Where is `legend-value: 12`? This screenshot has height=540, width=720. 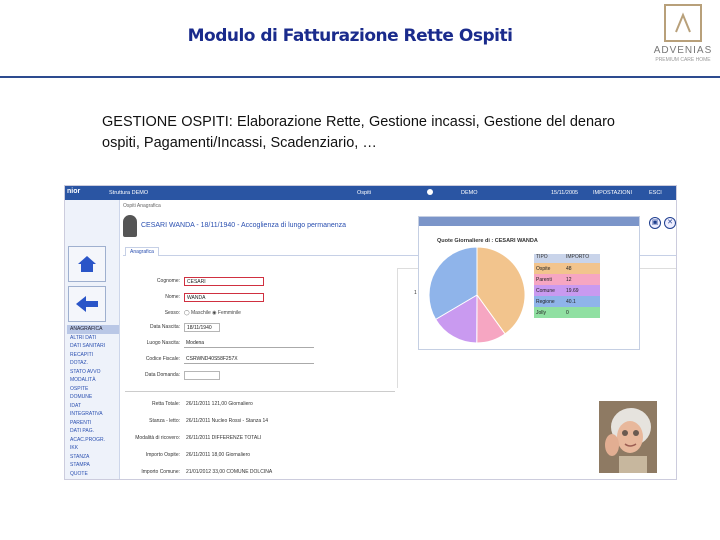
legend-value: 12 is located at coordinates (569, 279).